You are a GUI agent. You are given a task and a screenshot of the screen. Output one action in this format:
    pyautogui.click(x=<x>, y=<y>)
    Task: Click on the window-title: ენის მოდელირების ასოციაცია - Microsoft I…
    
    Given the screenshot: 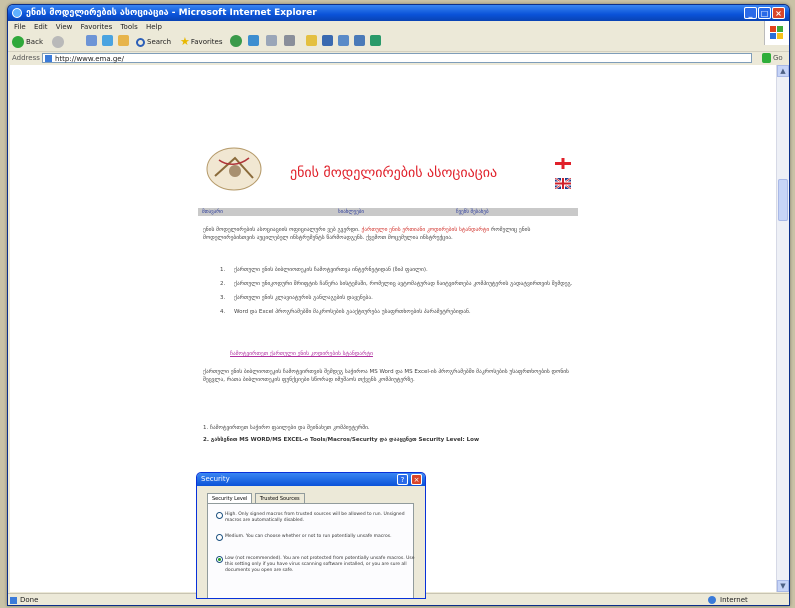 What is the action you would take?
    pyautogui.click(x=171, y=13)
    